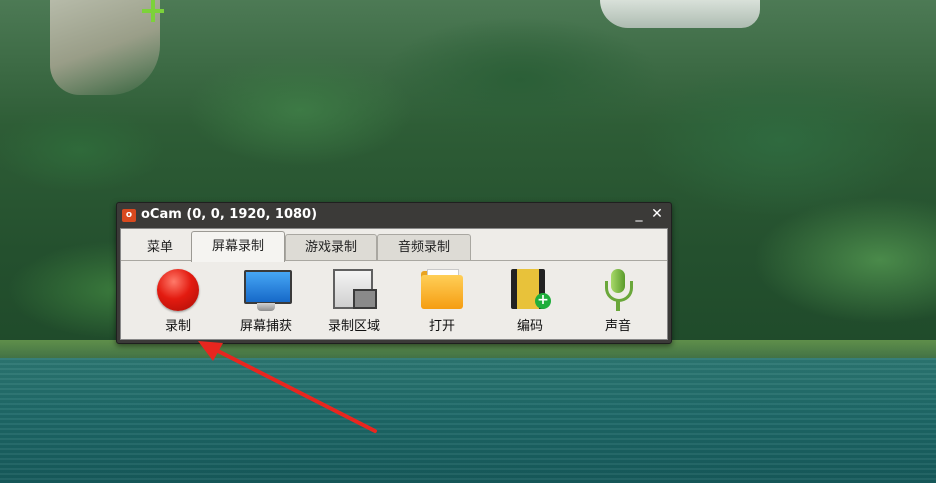  I want to click on title-bar: o oCam (0, 0, 1920, 1080) _ ✕, so click(394, 215).